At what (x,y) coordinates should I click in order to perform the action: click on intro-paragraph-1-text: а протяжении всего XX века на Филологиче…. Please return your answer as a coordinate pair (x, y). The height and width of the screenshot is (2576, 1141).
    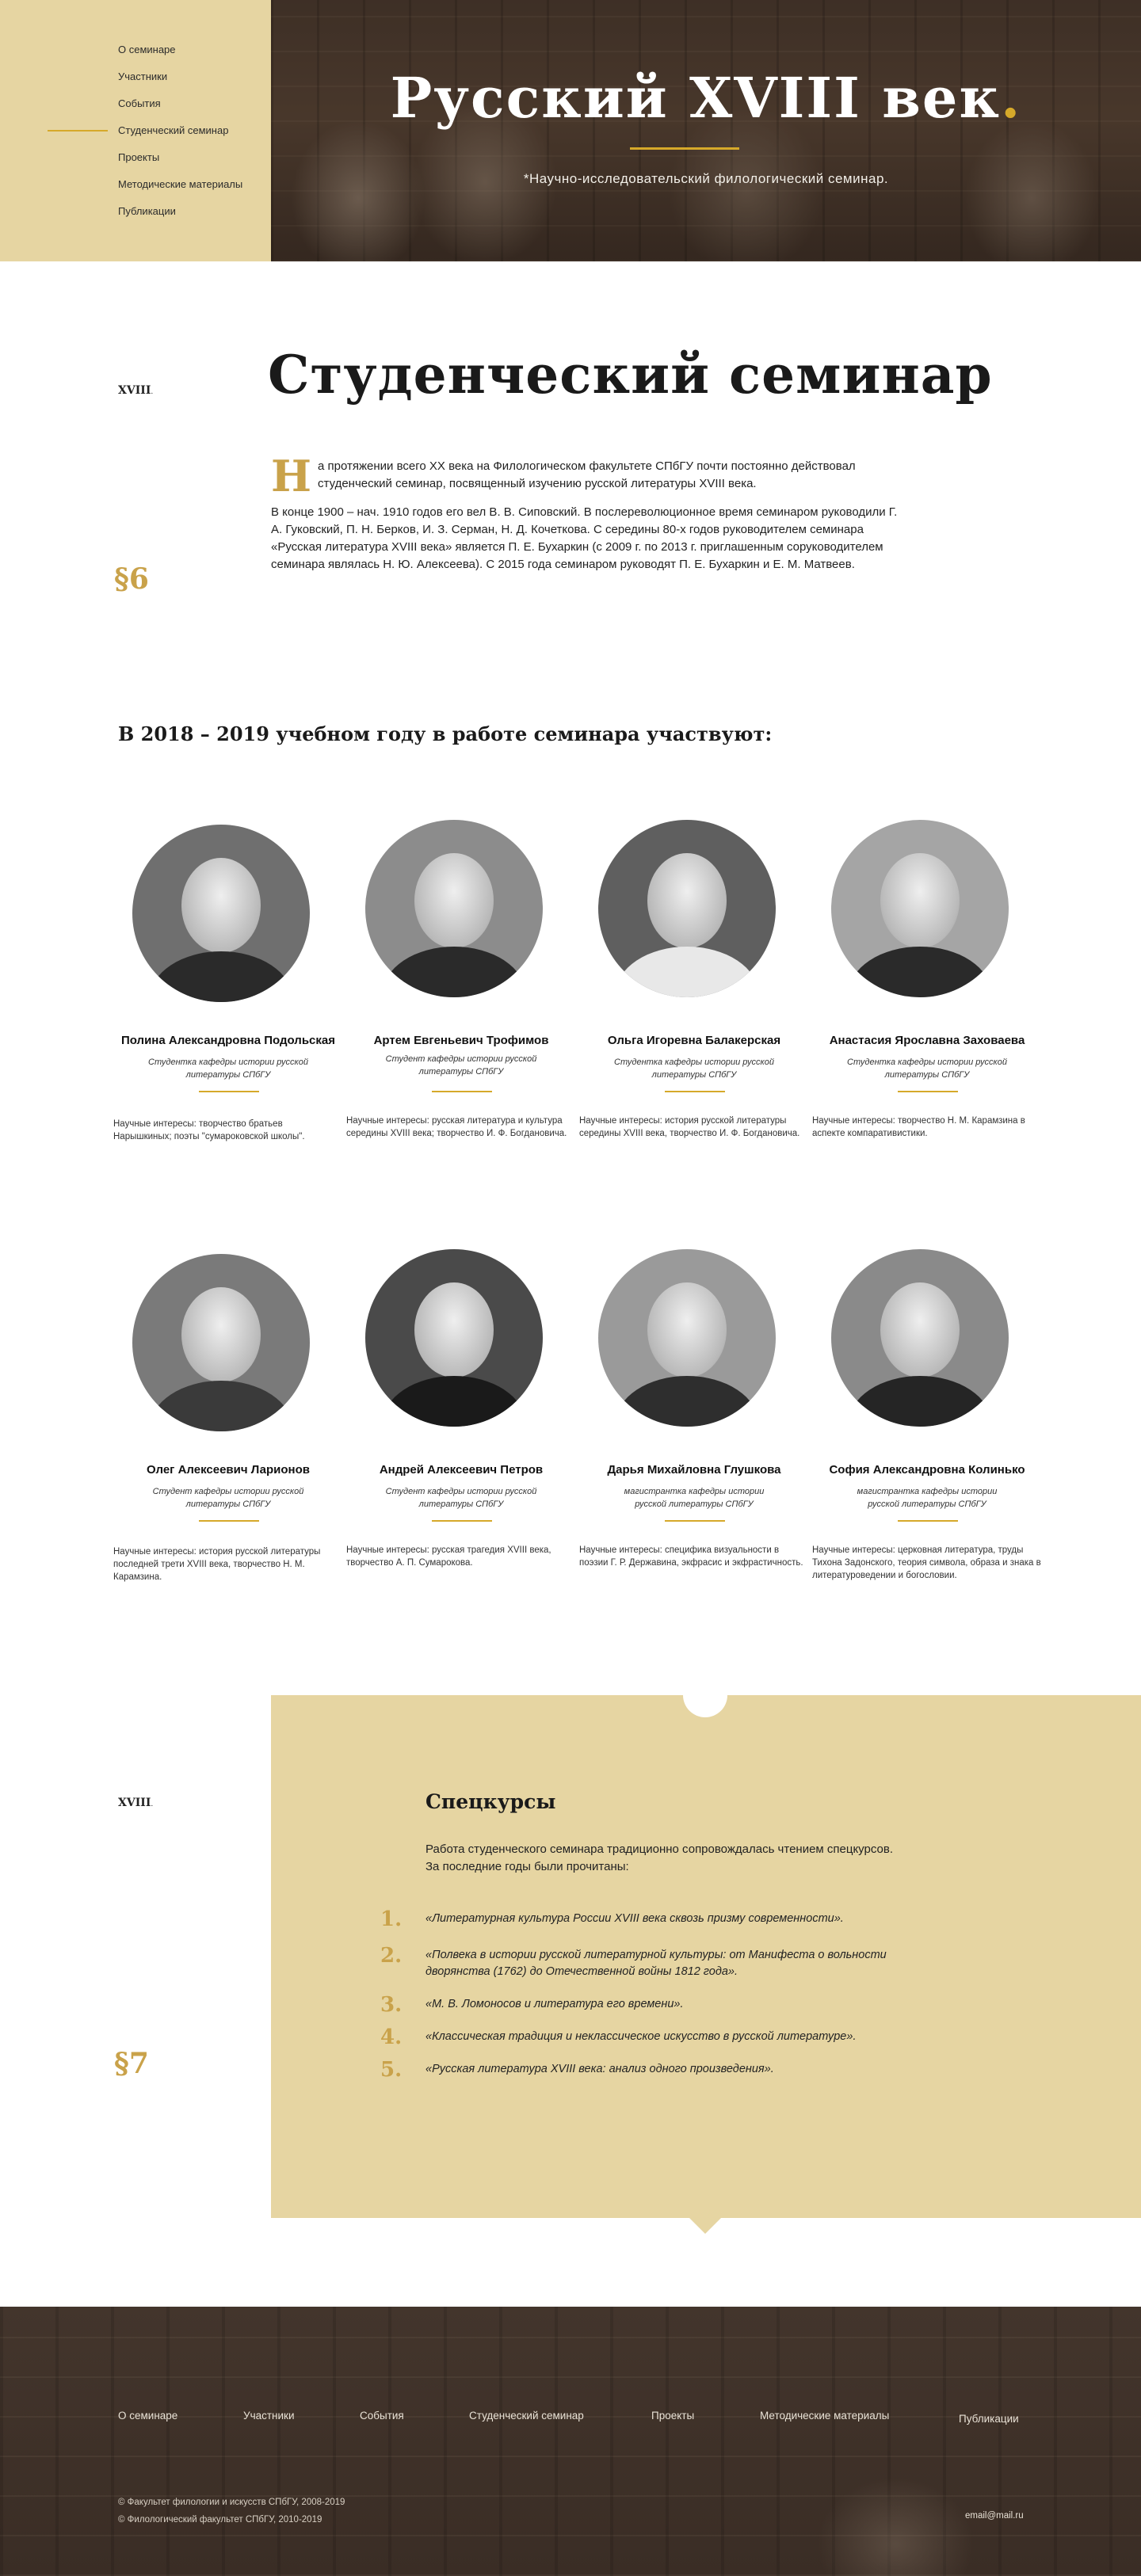
    Looking at the image, I should click on (587, 475).